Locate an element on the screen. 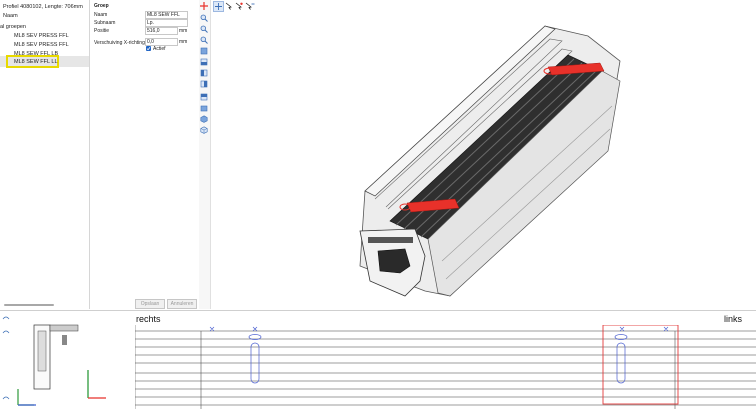 The width and height of the screenshot is (756, 409). axis-gizmo-icon is located at coordinates (96, 384).